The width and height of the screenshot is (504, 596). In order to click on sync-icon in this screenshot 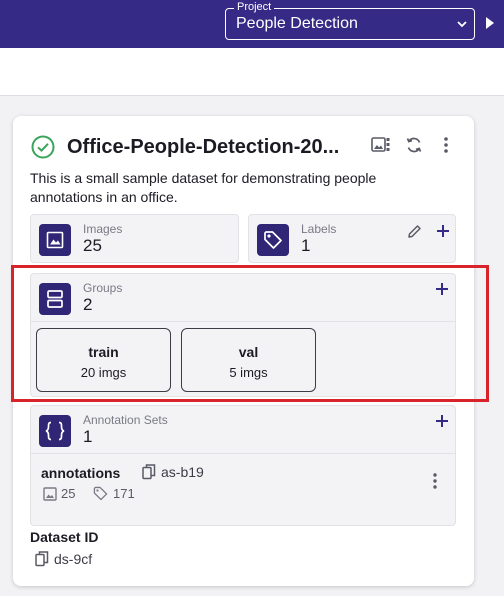, I will do `click(414, 145)`.